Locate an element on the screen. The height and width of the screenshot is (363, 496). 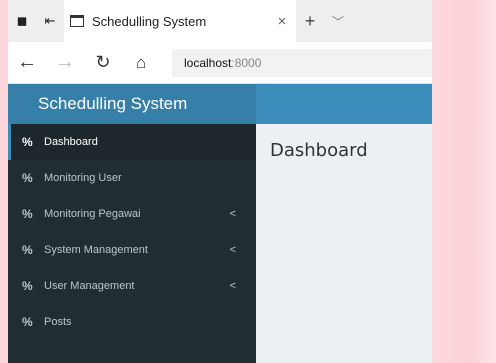
desktop-backdrop-left is located at coordinates (4, 181).